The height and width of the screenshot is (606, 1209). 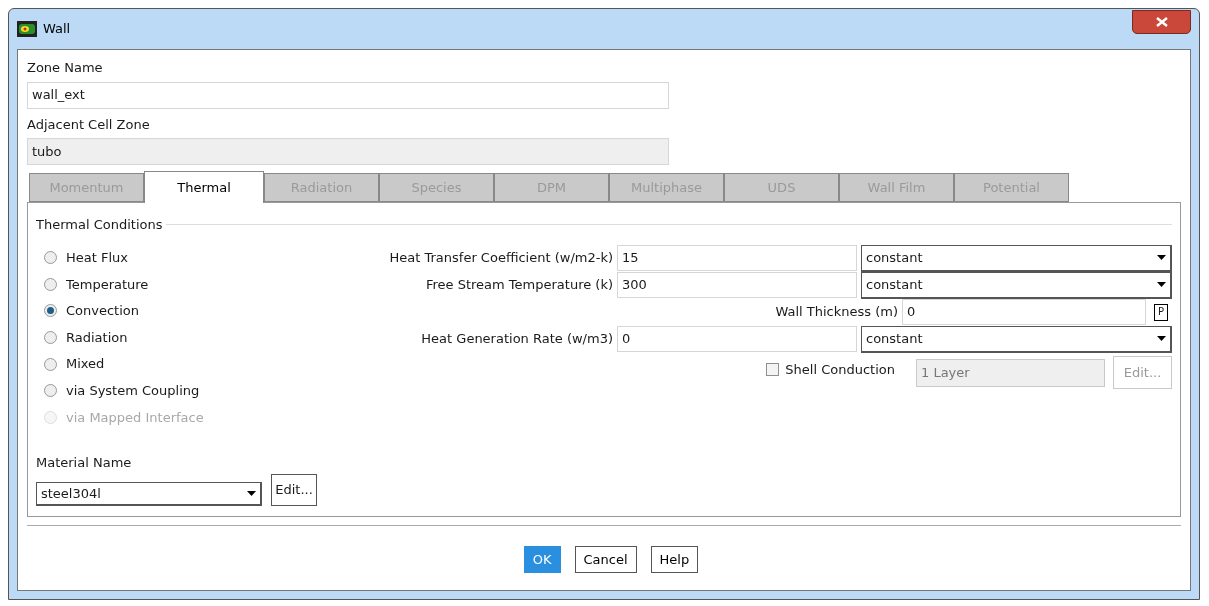 I want to click on checkbox, so click(x=773, y=369).